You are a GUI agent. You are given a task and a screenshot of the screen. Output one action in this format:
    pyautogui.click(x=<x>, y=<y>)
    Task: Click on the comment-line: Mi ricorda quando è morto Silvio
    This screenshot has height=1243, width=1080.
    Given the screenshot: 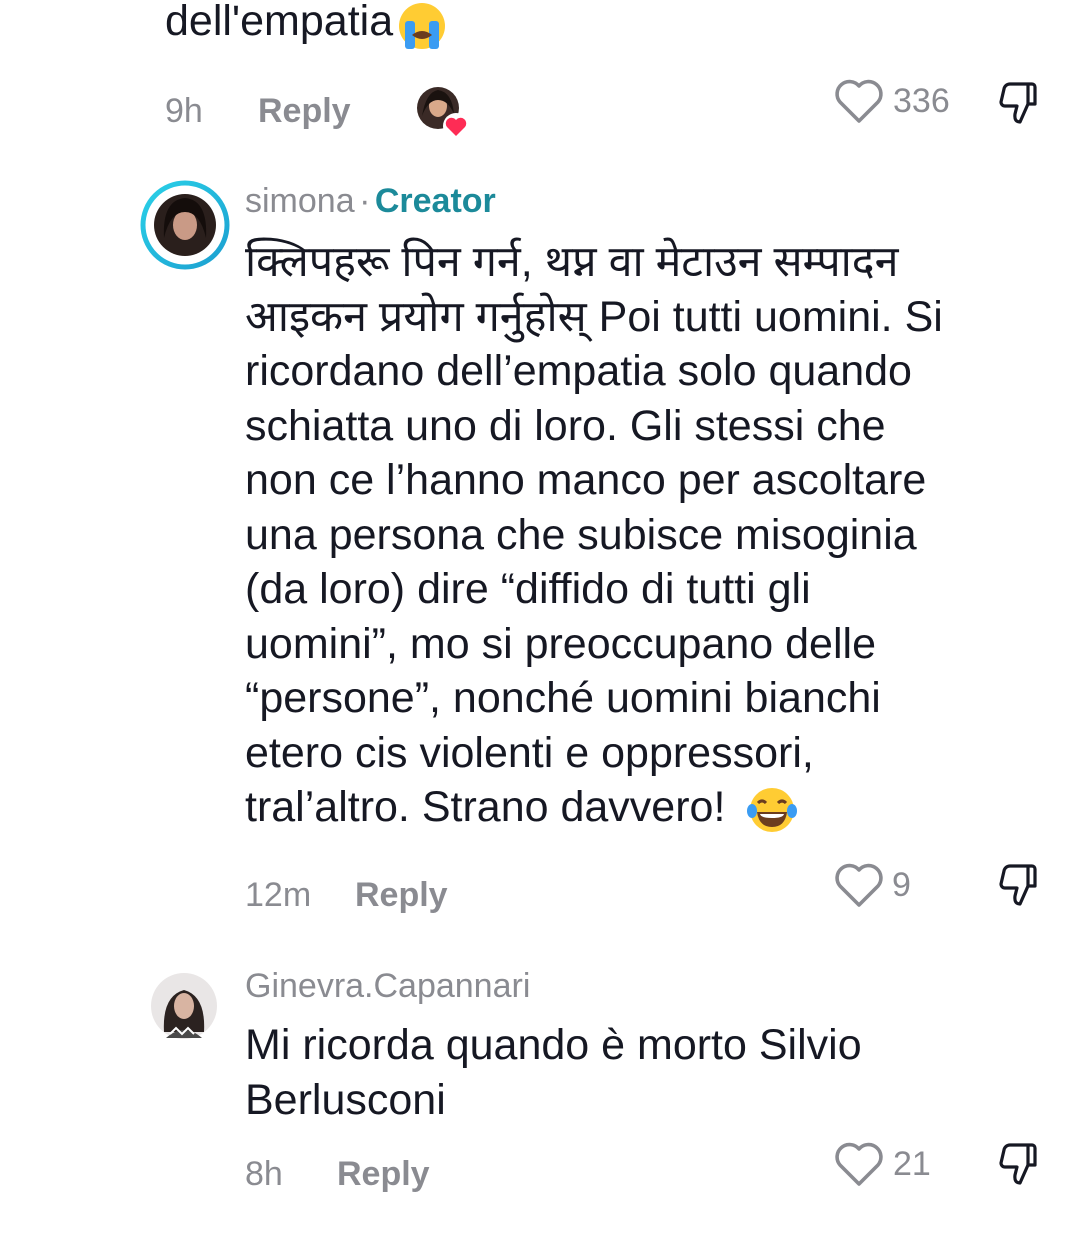 What is the action you would take?
    pyautogui.click(x=553, y=1045)
    